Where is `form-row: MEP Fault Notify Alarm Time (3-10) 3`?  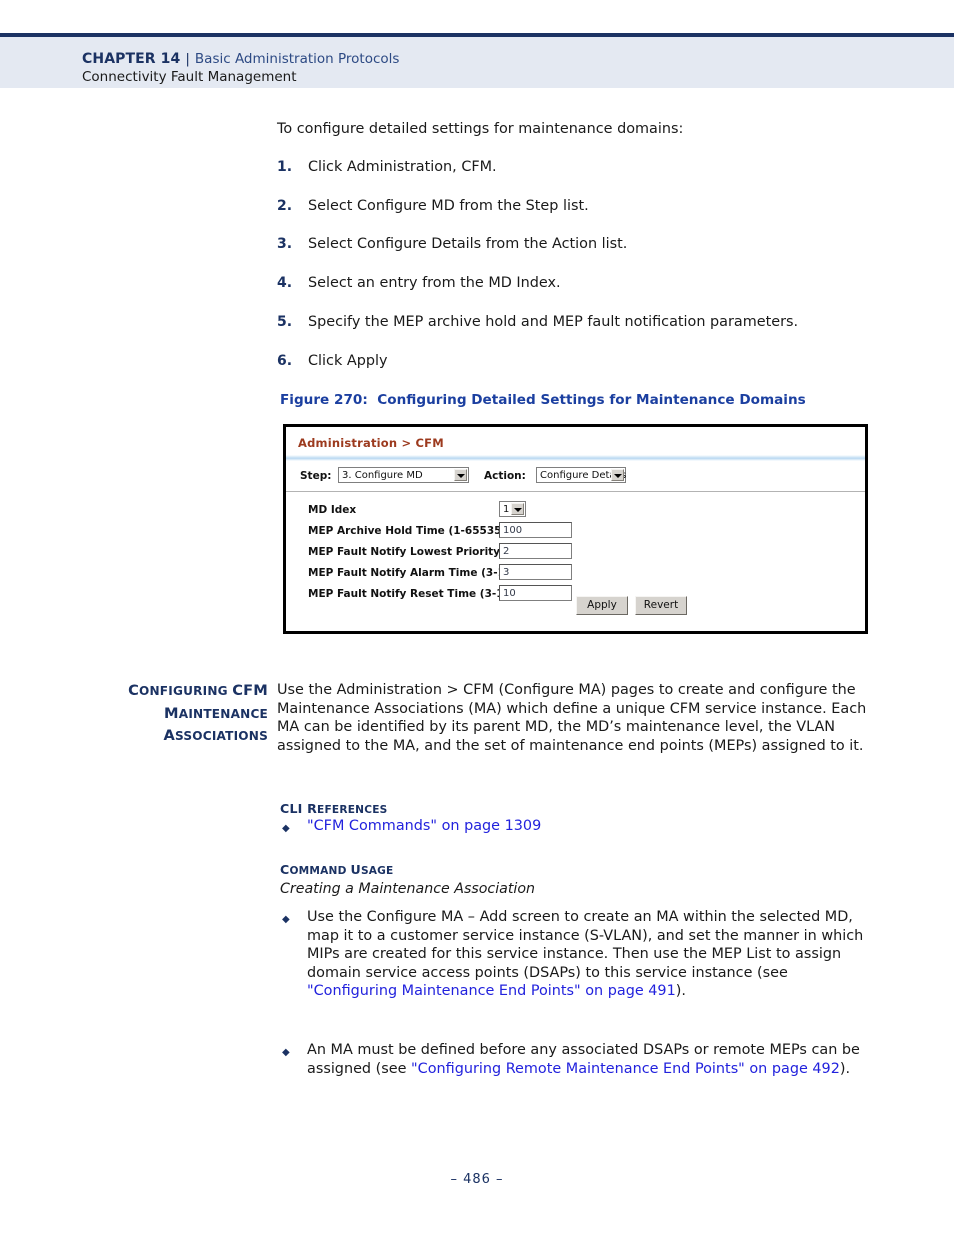
form-row: MEP Fault Notify Alarm Time (3-10) 3 is located at coordinates (575, 574).